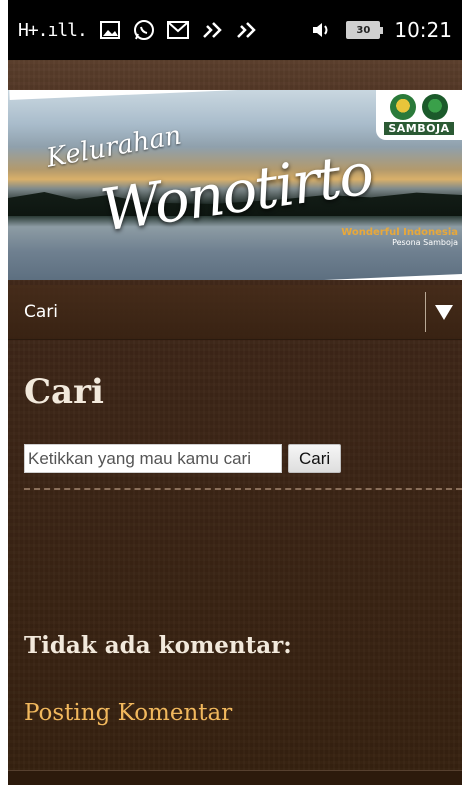 The height and width of the screenshot is (785, 472). What do you see at coordinates (144, 30) in the screenshot?
I see `whatsapp-icon` at bounding box center [144, 30].